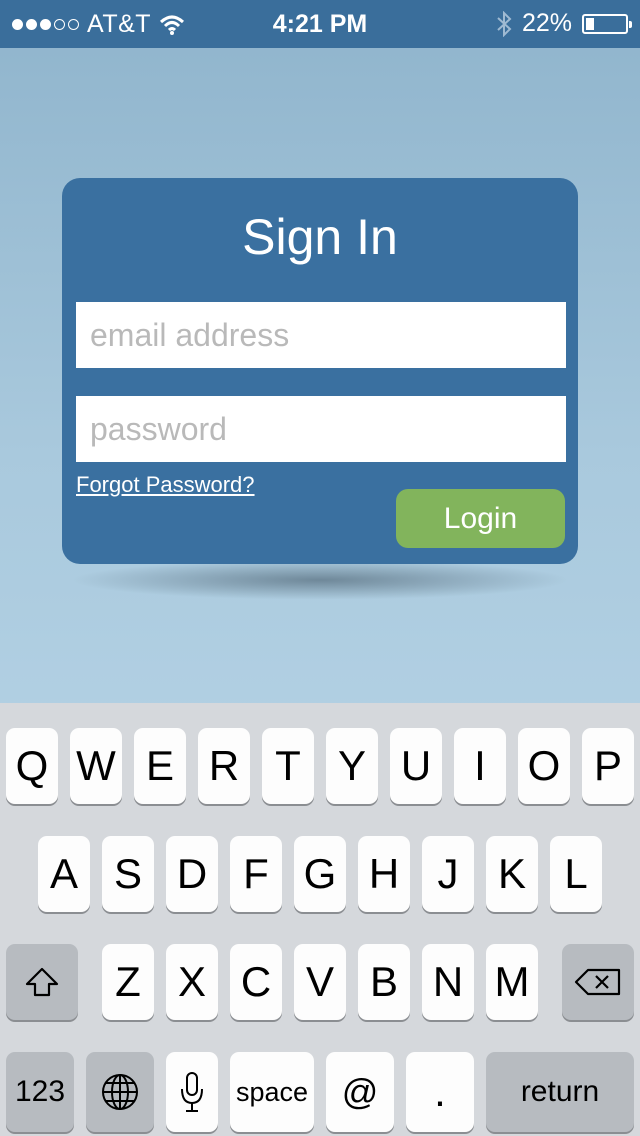 Image resolution: width=640 pixels, height=1136 pixels. What do you see at coordinates (160, 766) in the screenshot?
I see `key-e: E` at bounding box center [160, 766].